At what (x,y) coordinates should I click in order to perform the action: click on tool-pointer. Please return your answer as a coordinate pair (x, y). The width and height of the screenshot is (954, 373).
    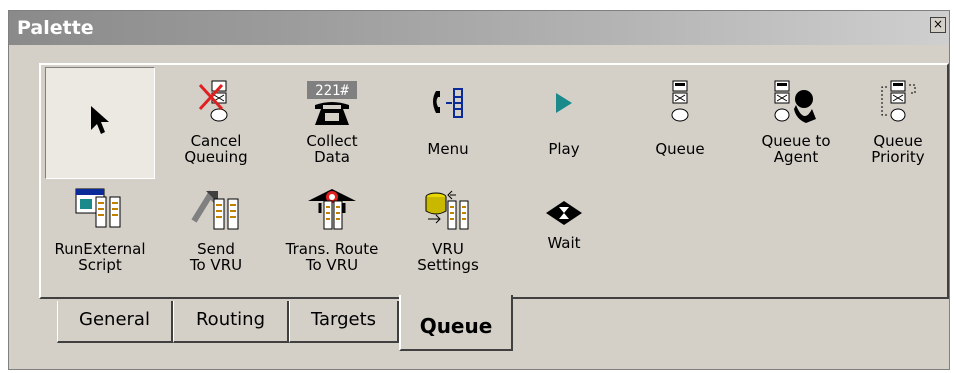
    Looking at the image, I should click on (100, 123).